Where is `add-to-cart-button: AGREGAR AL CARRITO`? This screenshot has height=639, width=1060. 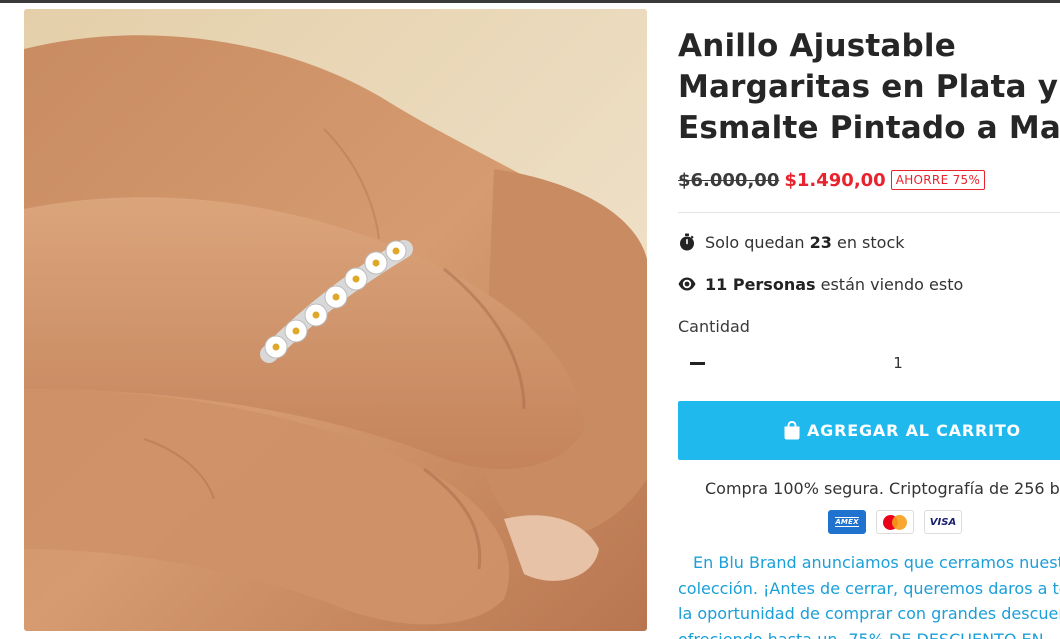
add-to-cart-button: AGREGAR AL CARRITO is located at coordinates (869, 430).